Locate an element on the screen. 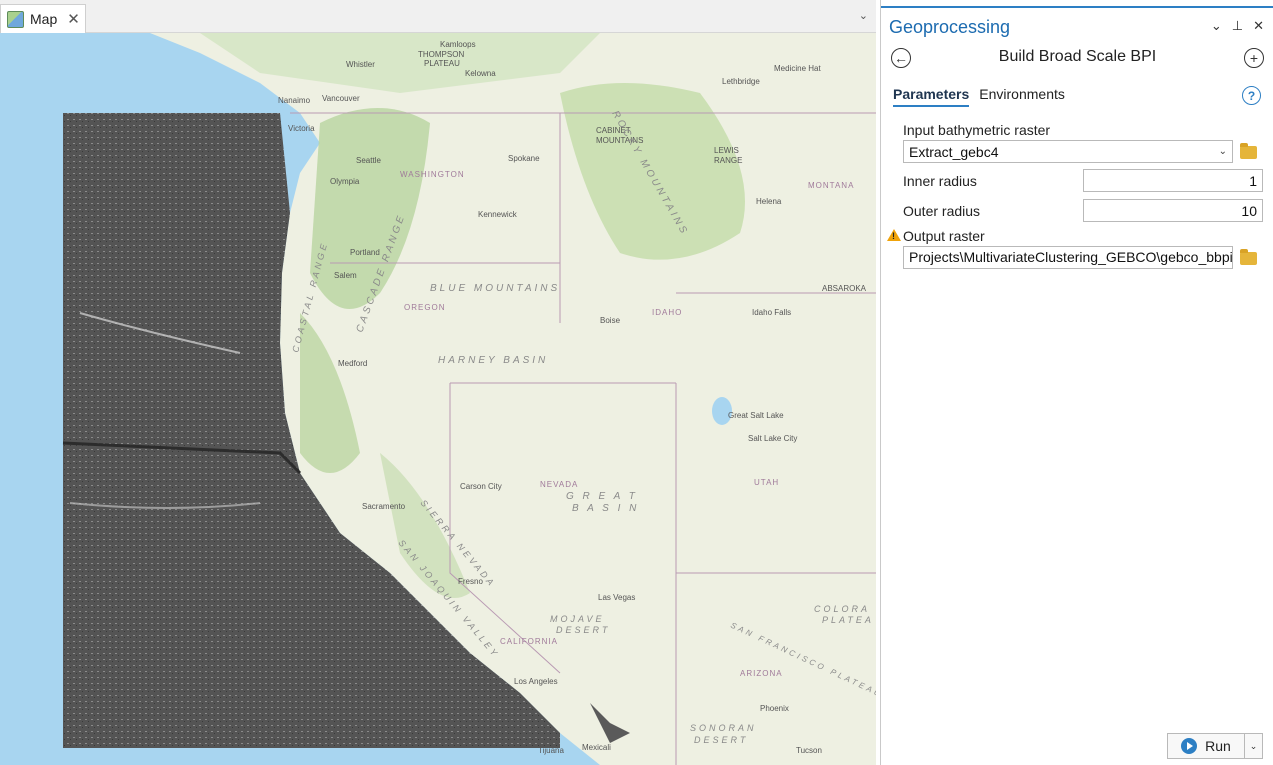 The height and width of the screenshot is (765, 1273). label-colorado-plateau: PLATEA is located at coordinates (848, 620).